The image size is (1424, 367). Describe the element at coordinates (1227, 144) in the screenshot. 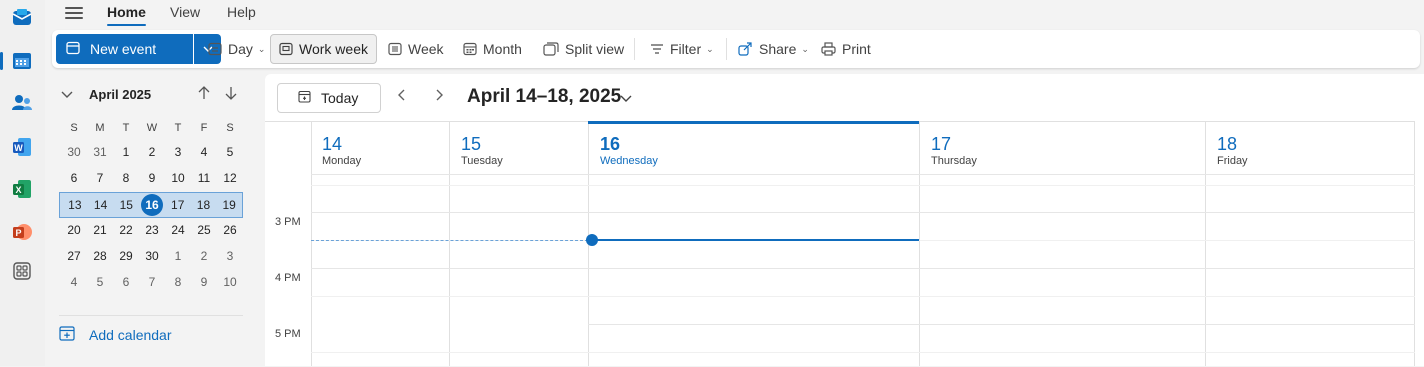

I see `day-number: 18` at that location.